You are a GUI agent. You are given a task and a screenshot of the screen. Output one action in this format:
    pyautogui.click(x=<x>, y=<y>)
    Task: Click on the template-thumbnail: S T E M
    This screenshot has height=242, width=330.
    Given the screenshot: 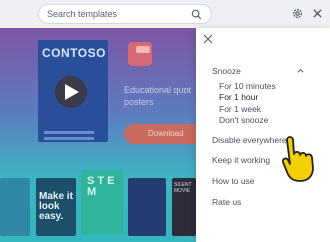 What is the action you would take?
    pyautogui.click(x=102, y=202)
    